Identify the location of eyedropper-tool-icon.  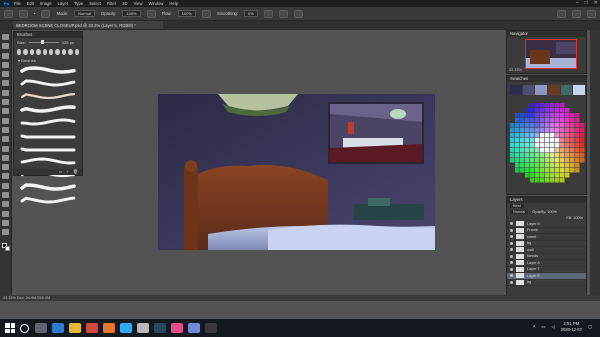
(5, 92).